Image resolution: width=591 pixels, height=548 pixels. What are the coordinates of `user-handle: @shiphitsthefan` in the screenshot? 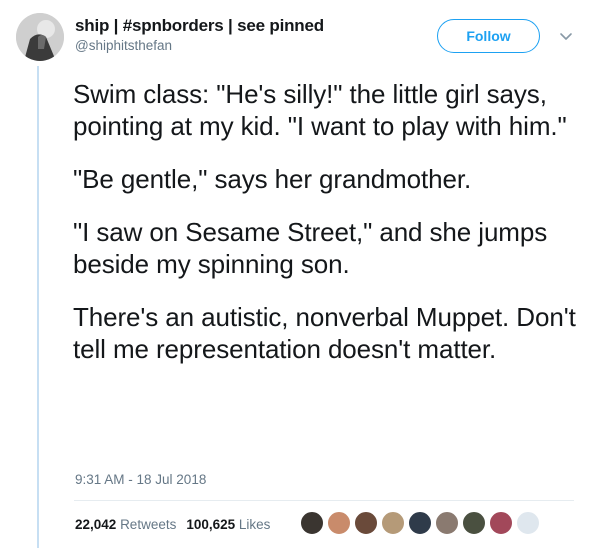 It's located at (199, 45).